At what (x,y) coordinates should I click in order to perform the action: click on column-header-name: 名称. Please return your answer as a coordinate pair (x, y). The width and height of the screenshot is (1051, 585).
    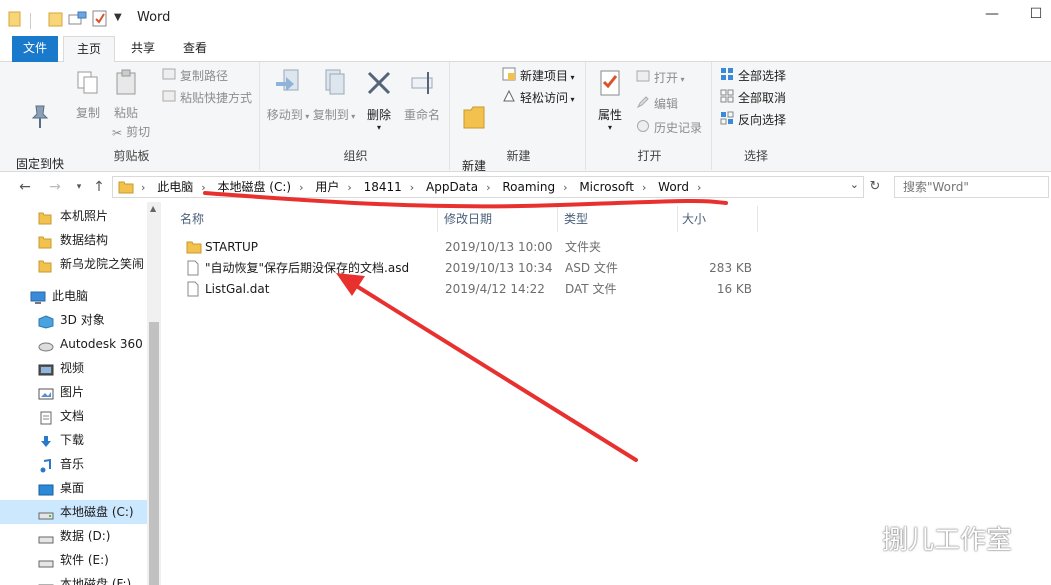
    Looking at the image, I should click on (309, 219).